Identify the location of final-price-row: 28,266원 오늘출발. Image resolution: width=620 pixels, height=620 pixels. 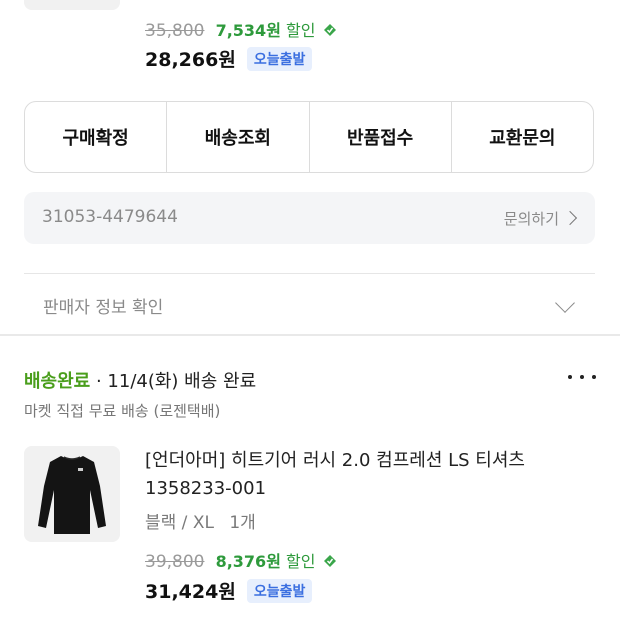
(229, 58).